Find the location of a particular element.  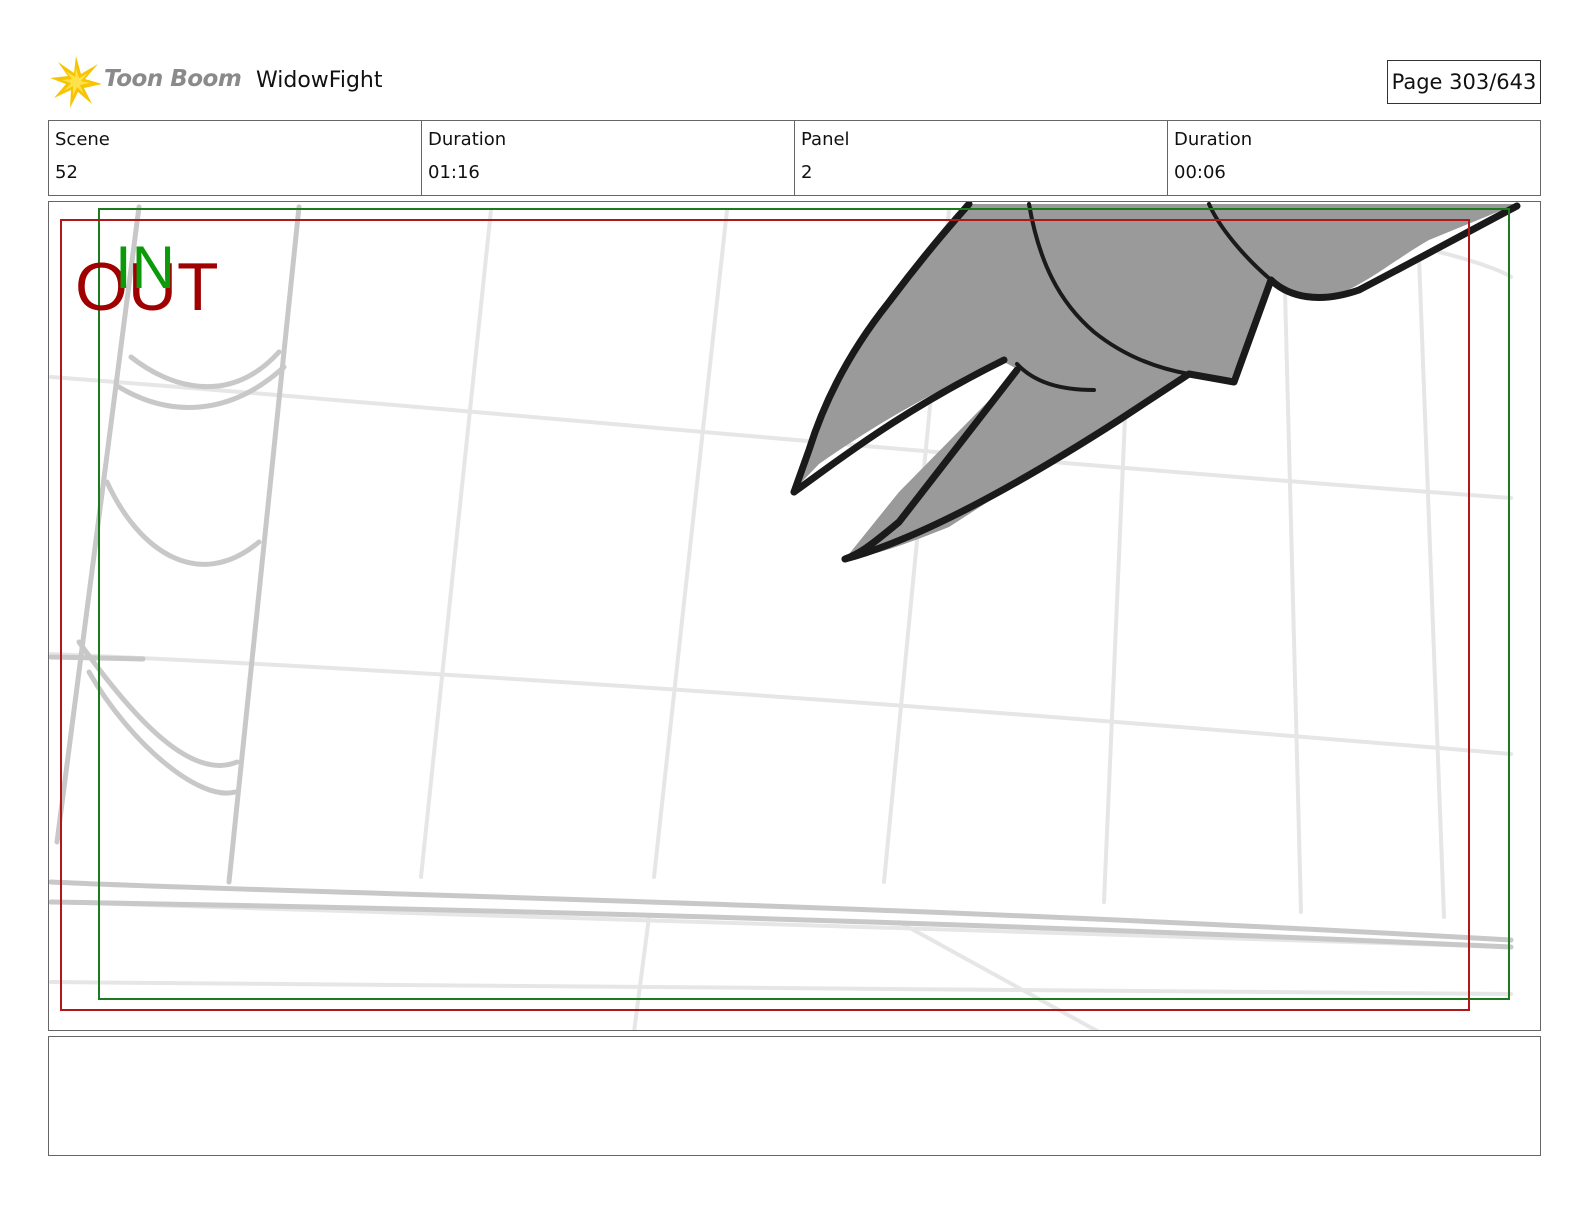

panel-label: Panel is located at coordinates (825, 139).